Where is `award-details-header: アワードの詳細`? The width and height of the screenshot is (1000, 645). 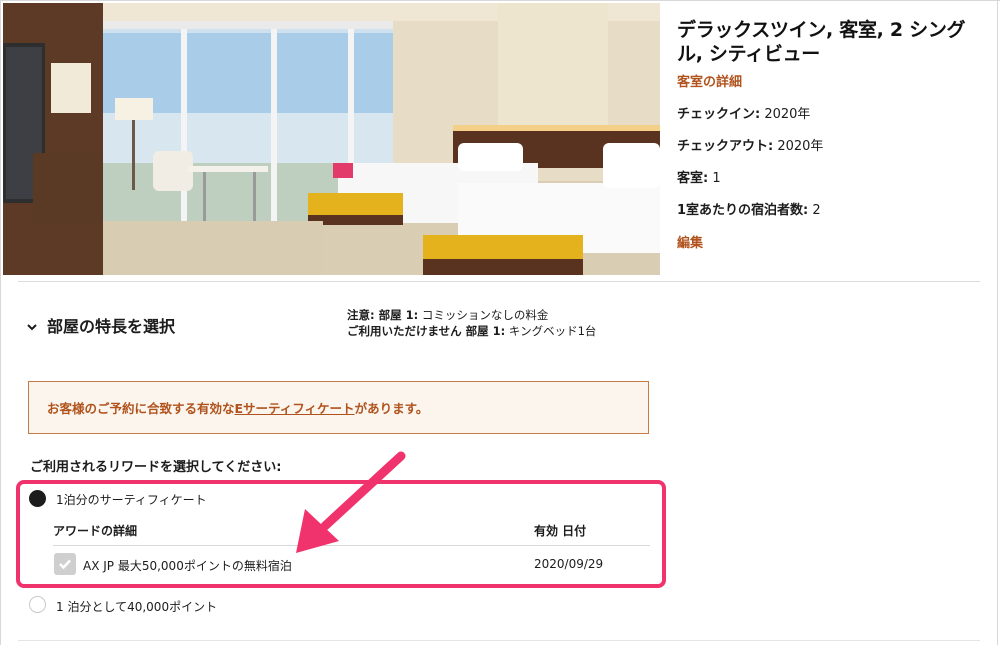
award-details-header: アワードの詳細 is located at coordinates (95, 531).